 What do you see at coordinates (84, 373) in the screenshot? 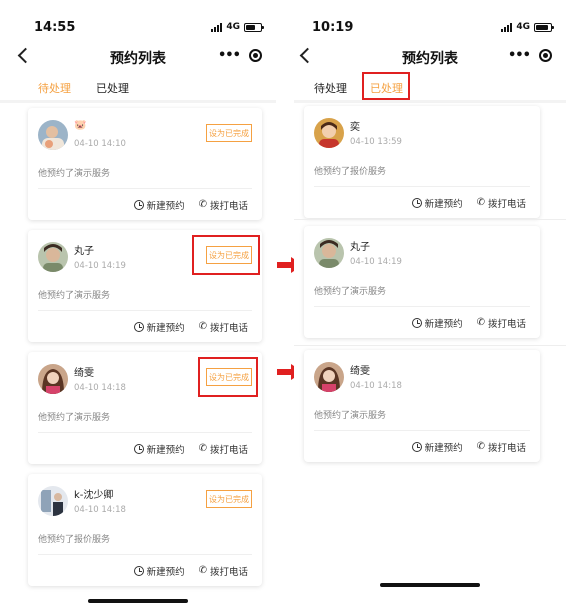
I see `customer-name: 绮雯` at bounding box center [84, 373].